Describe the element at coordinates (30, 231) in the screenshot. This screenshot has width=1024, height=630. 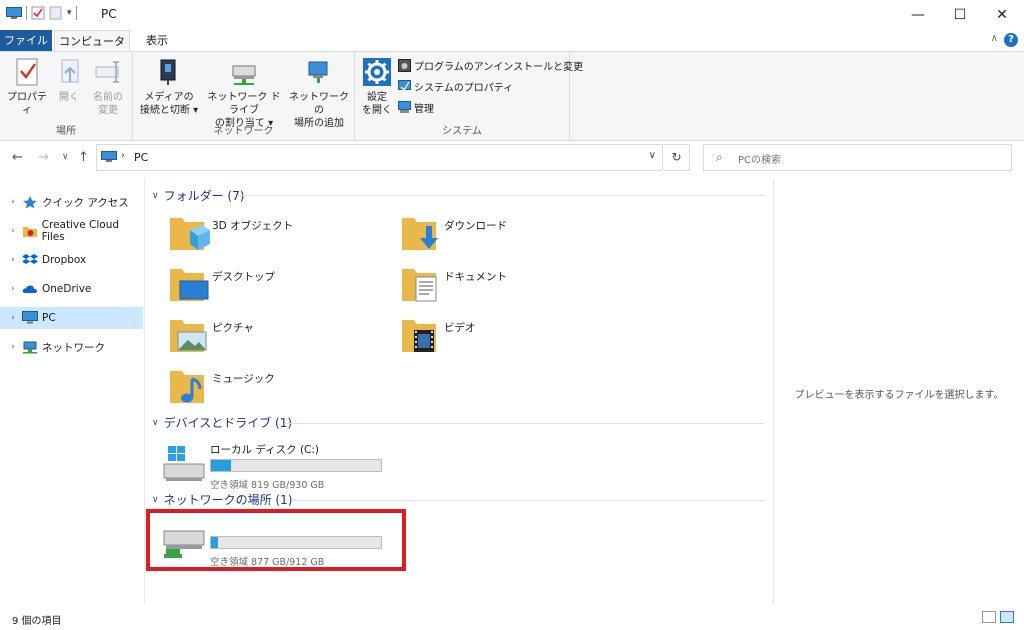
I see `creative-cloud-icon` at that location.